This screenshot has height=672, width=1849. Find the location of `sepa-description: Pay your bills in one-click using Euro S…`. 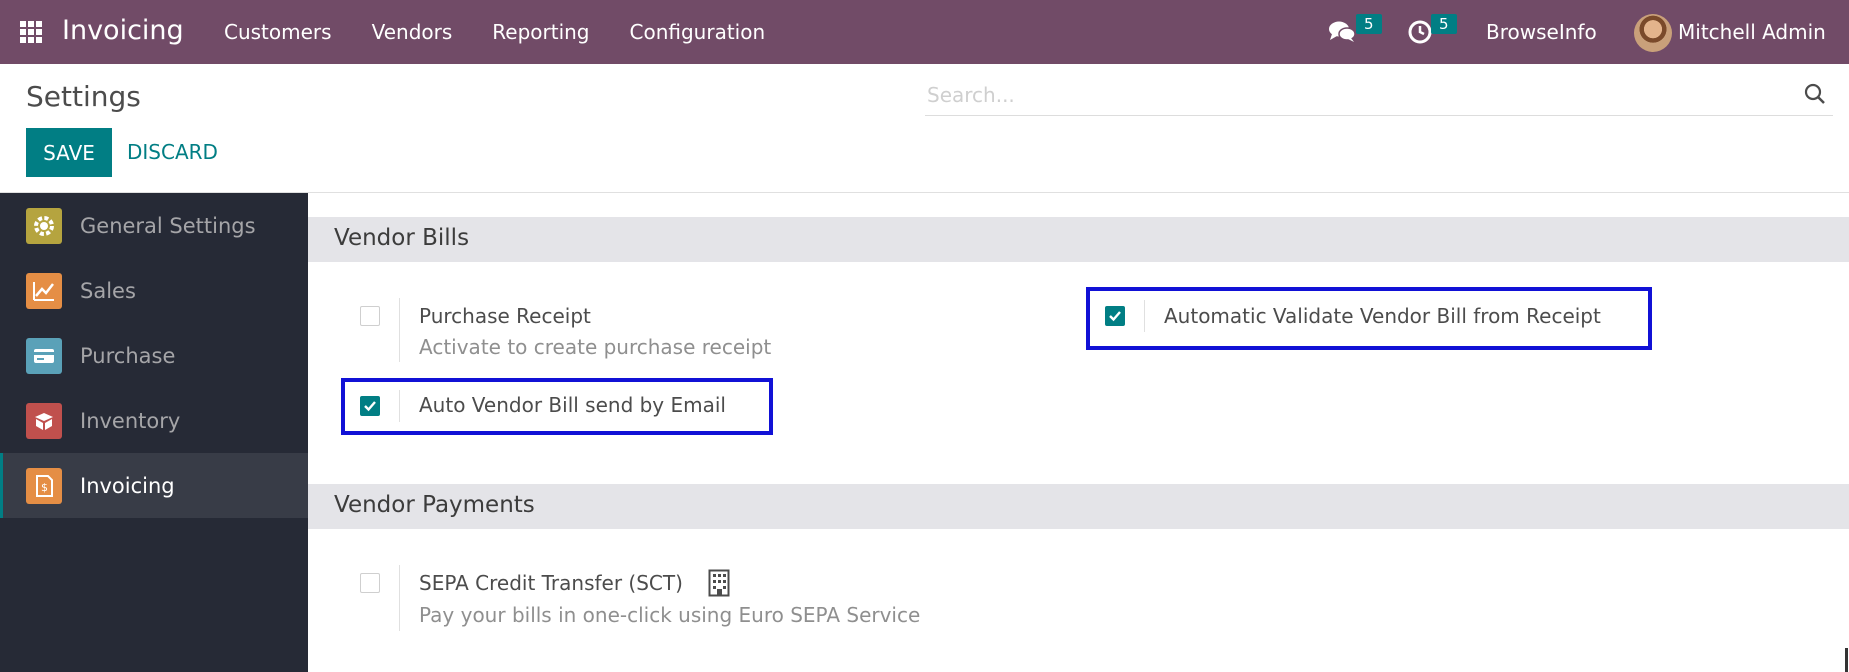

sepa-description: Pay your bills in one-click using Euro S… is located at coordinates (670, 615).